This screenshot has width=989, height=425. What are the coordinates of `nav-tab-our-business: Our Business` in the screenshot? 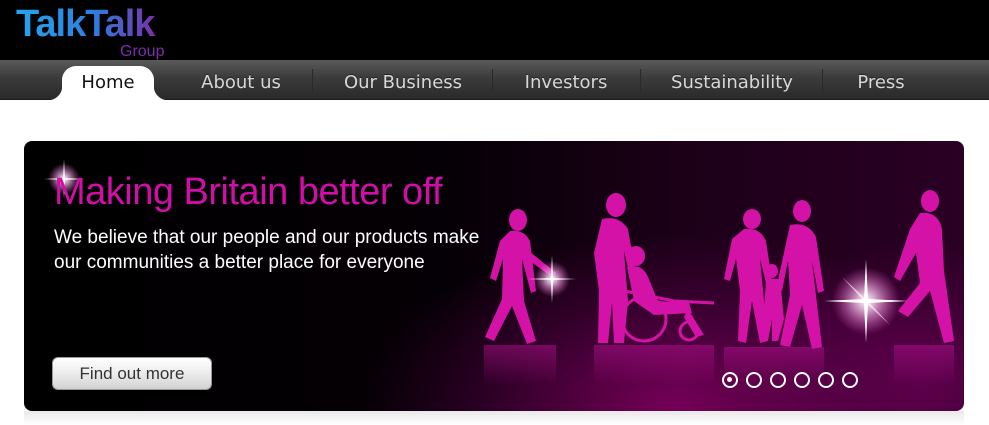 It's located at (403, 84).